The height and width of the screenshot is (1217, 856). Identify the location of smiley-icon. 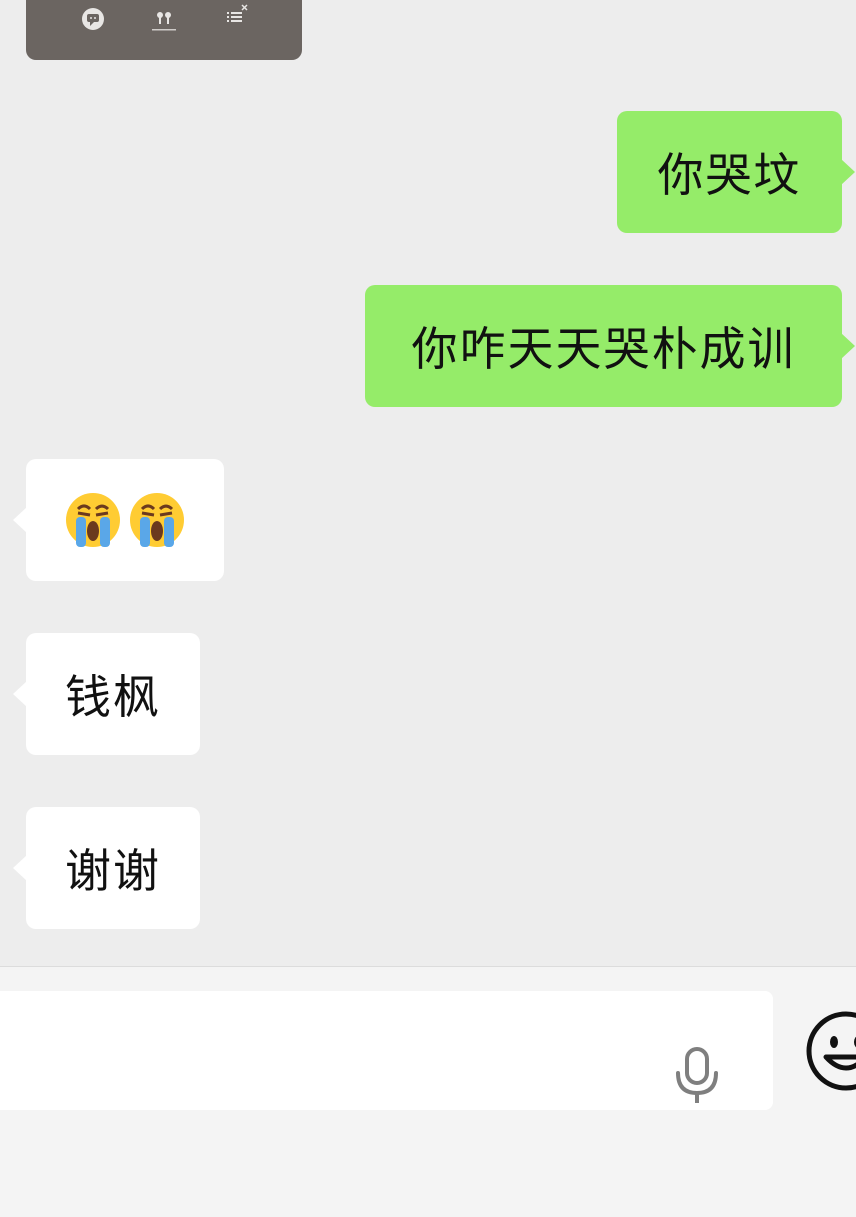
(830, 1051).